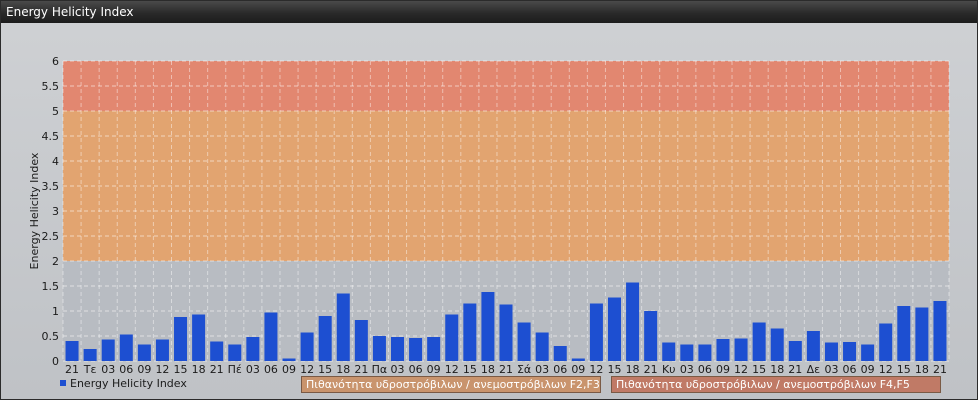 Image resolution: width=978 pixels, height=401 pixels. Describe the element at coordinates (55, 161) in the screenshot. I see `y-tick-label: 4` at that location.